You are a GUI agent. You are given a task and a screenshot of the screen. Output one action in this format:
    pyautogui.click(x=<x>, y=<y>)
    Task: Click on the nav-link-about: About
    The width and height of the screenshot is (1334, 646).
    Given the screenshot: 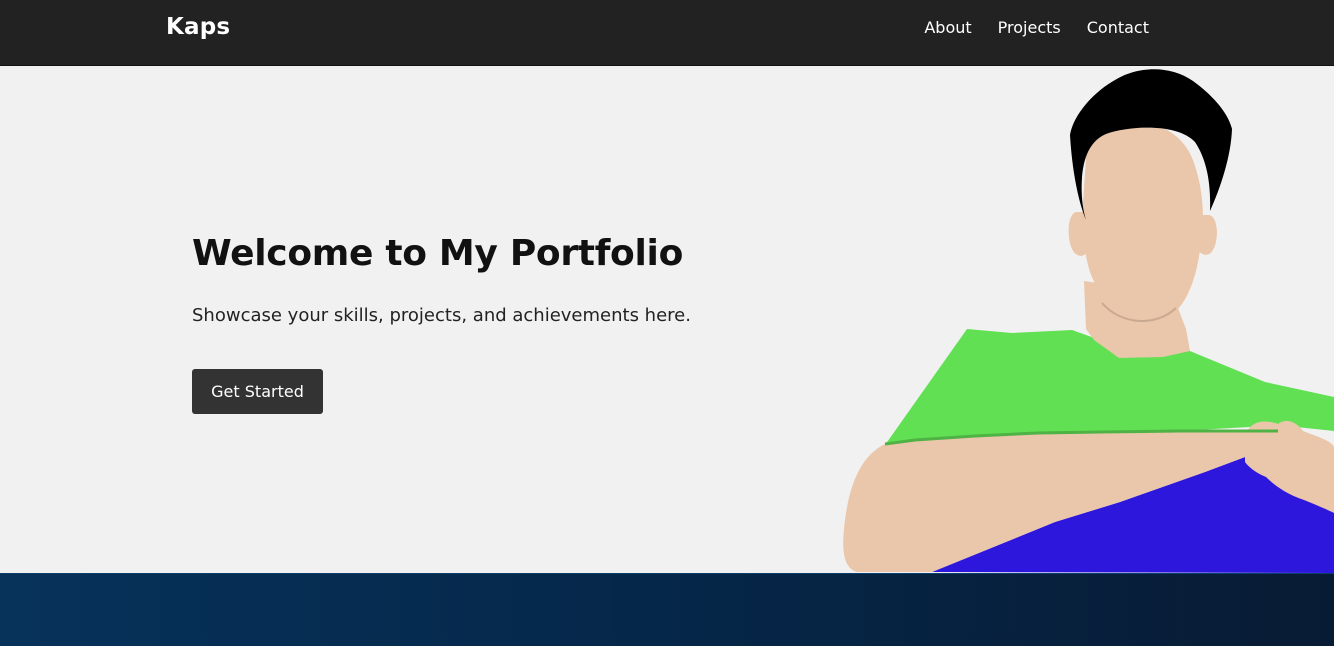 What is the action you would take?
    pyautogui.click(x=947, y=27)
    